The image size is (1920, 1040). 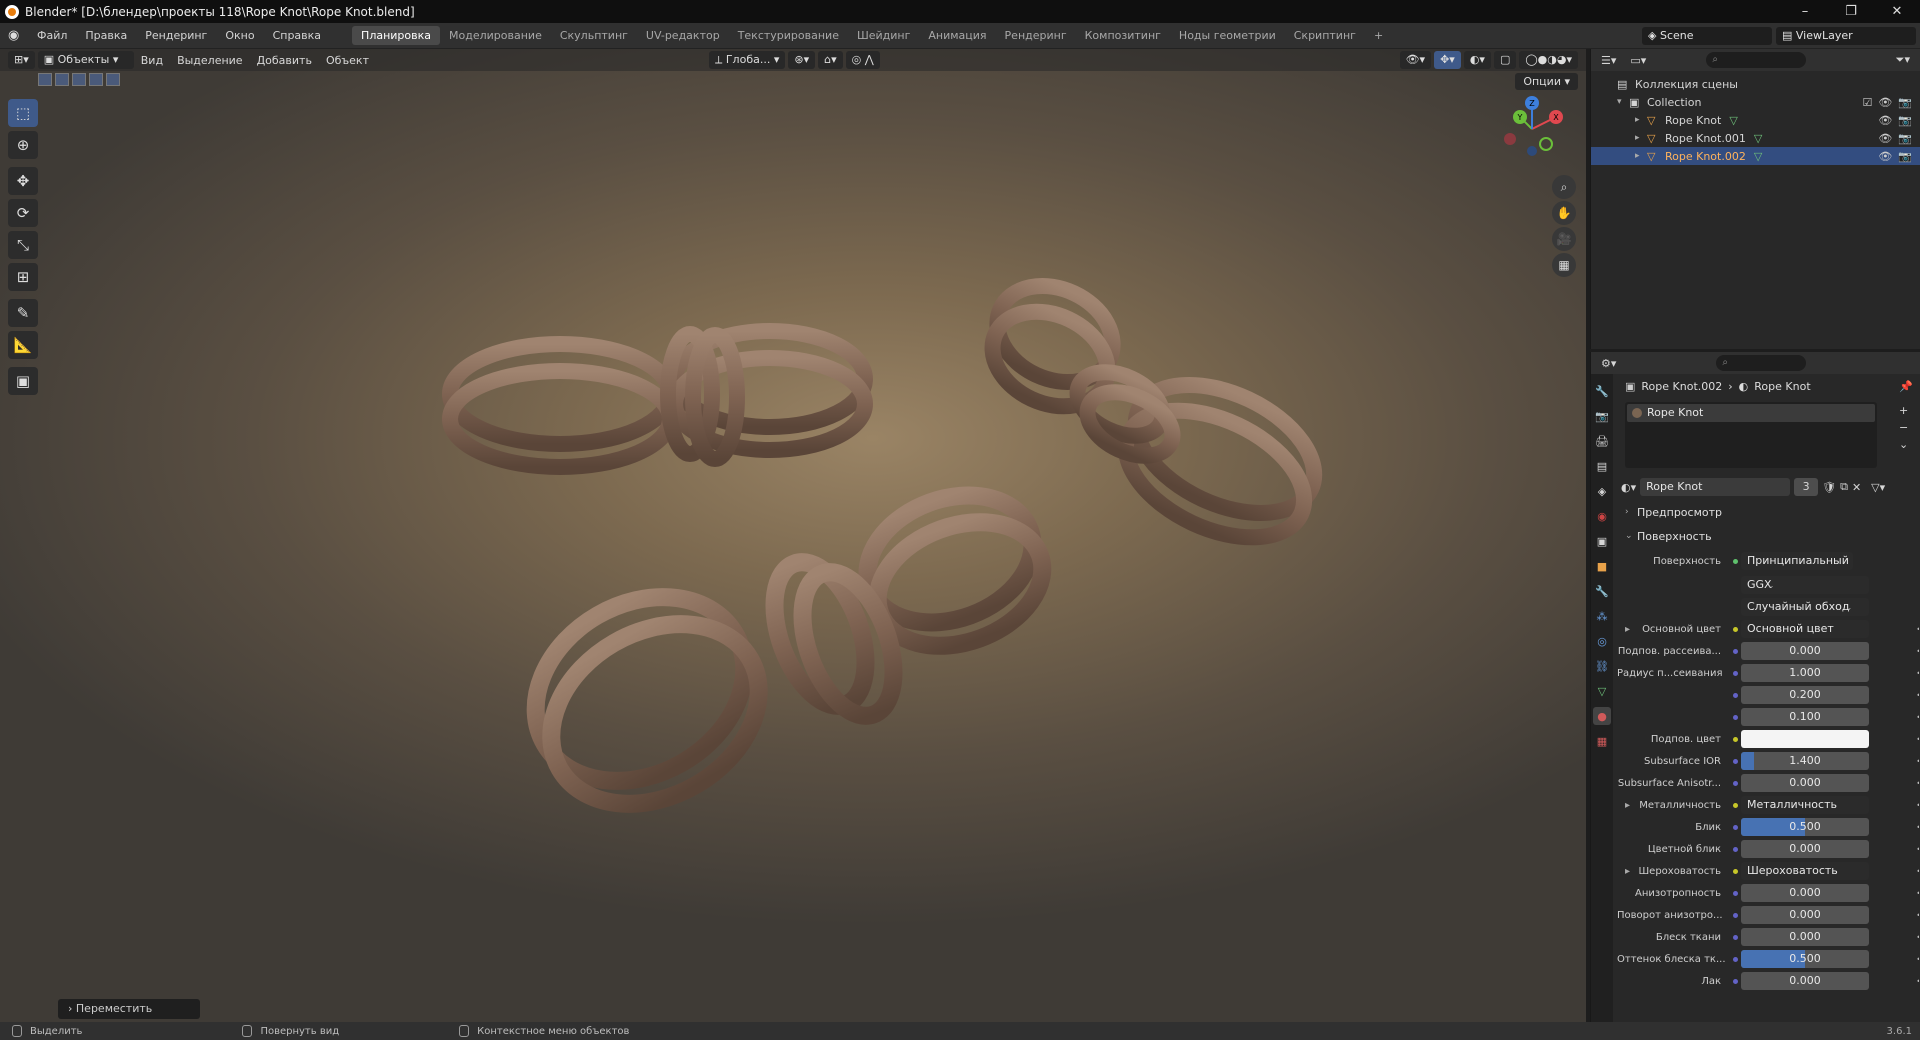 What do you see at coordinates (883, 35) in the screenshot?
I see `tab-shading: Шейдинг` at bounding box center [883, 35].